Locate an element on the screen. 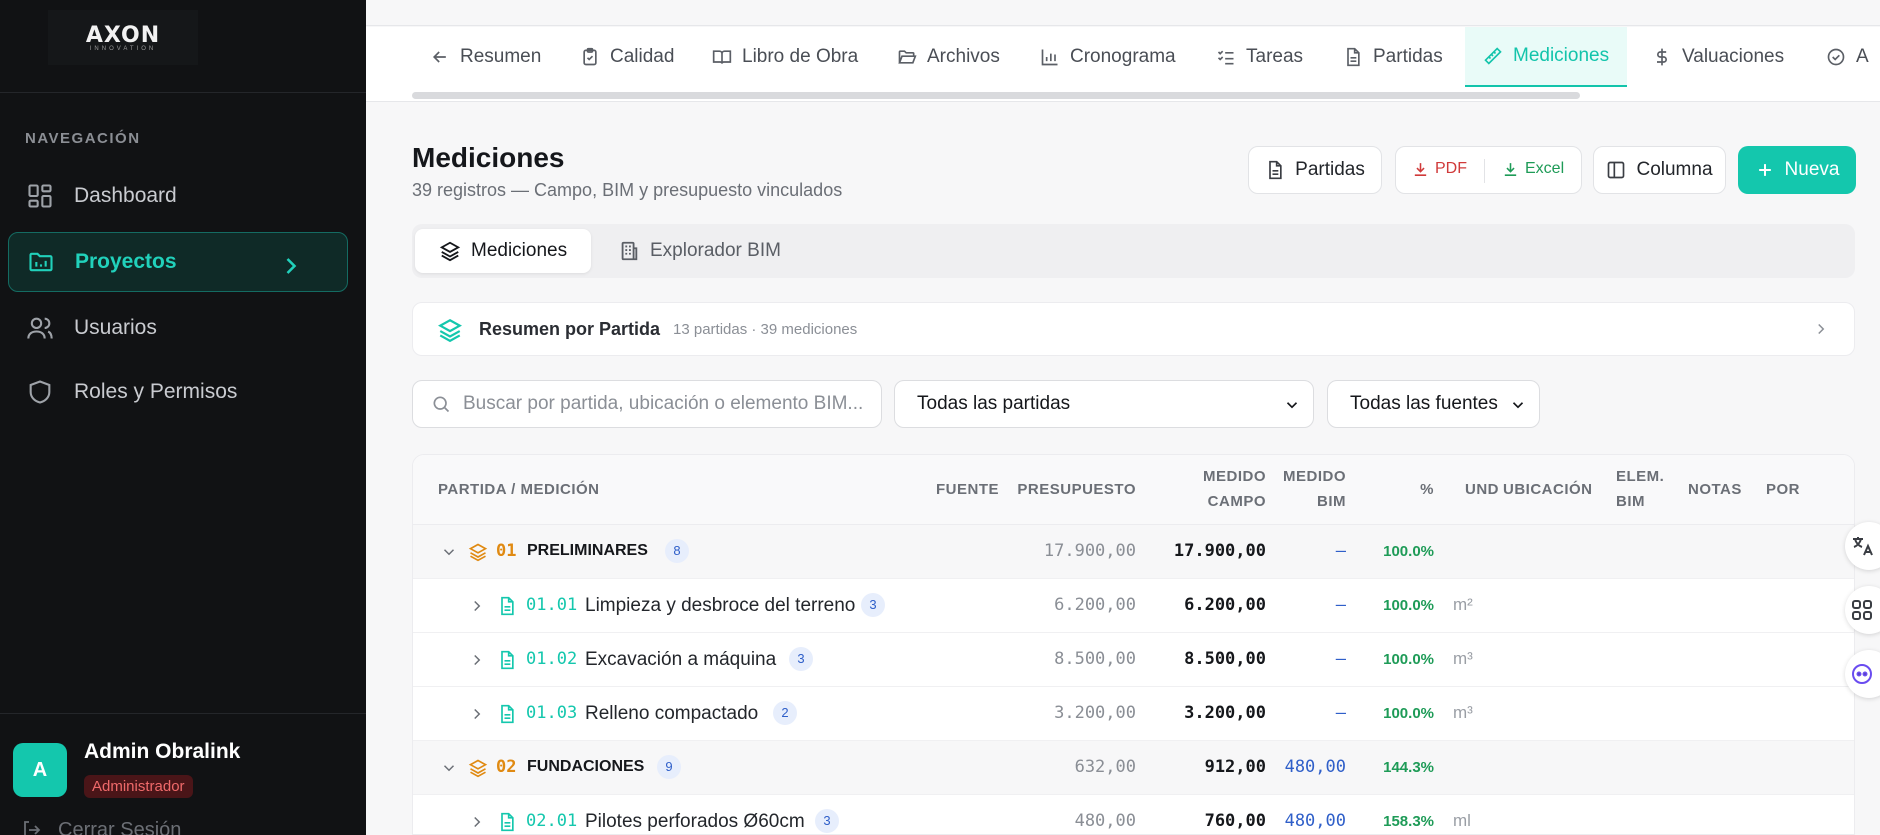  dollar-icon is located at coordinates (1662, 57).